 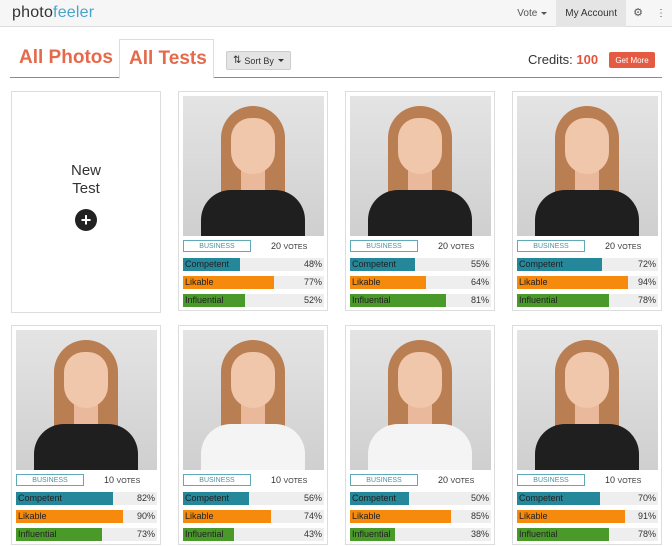 What do you see at coordinates (253, 498) in the screenshot?
I see `competent-bar: Competent 56%` at bounding box center [253, 498].